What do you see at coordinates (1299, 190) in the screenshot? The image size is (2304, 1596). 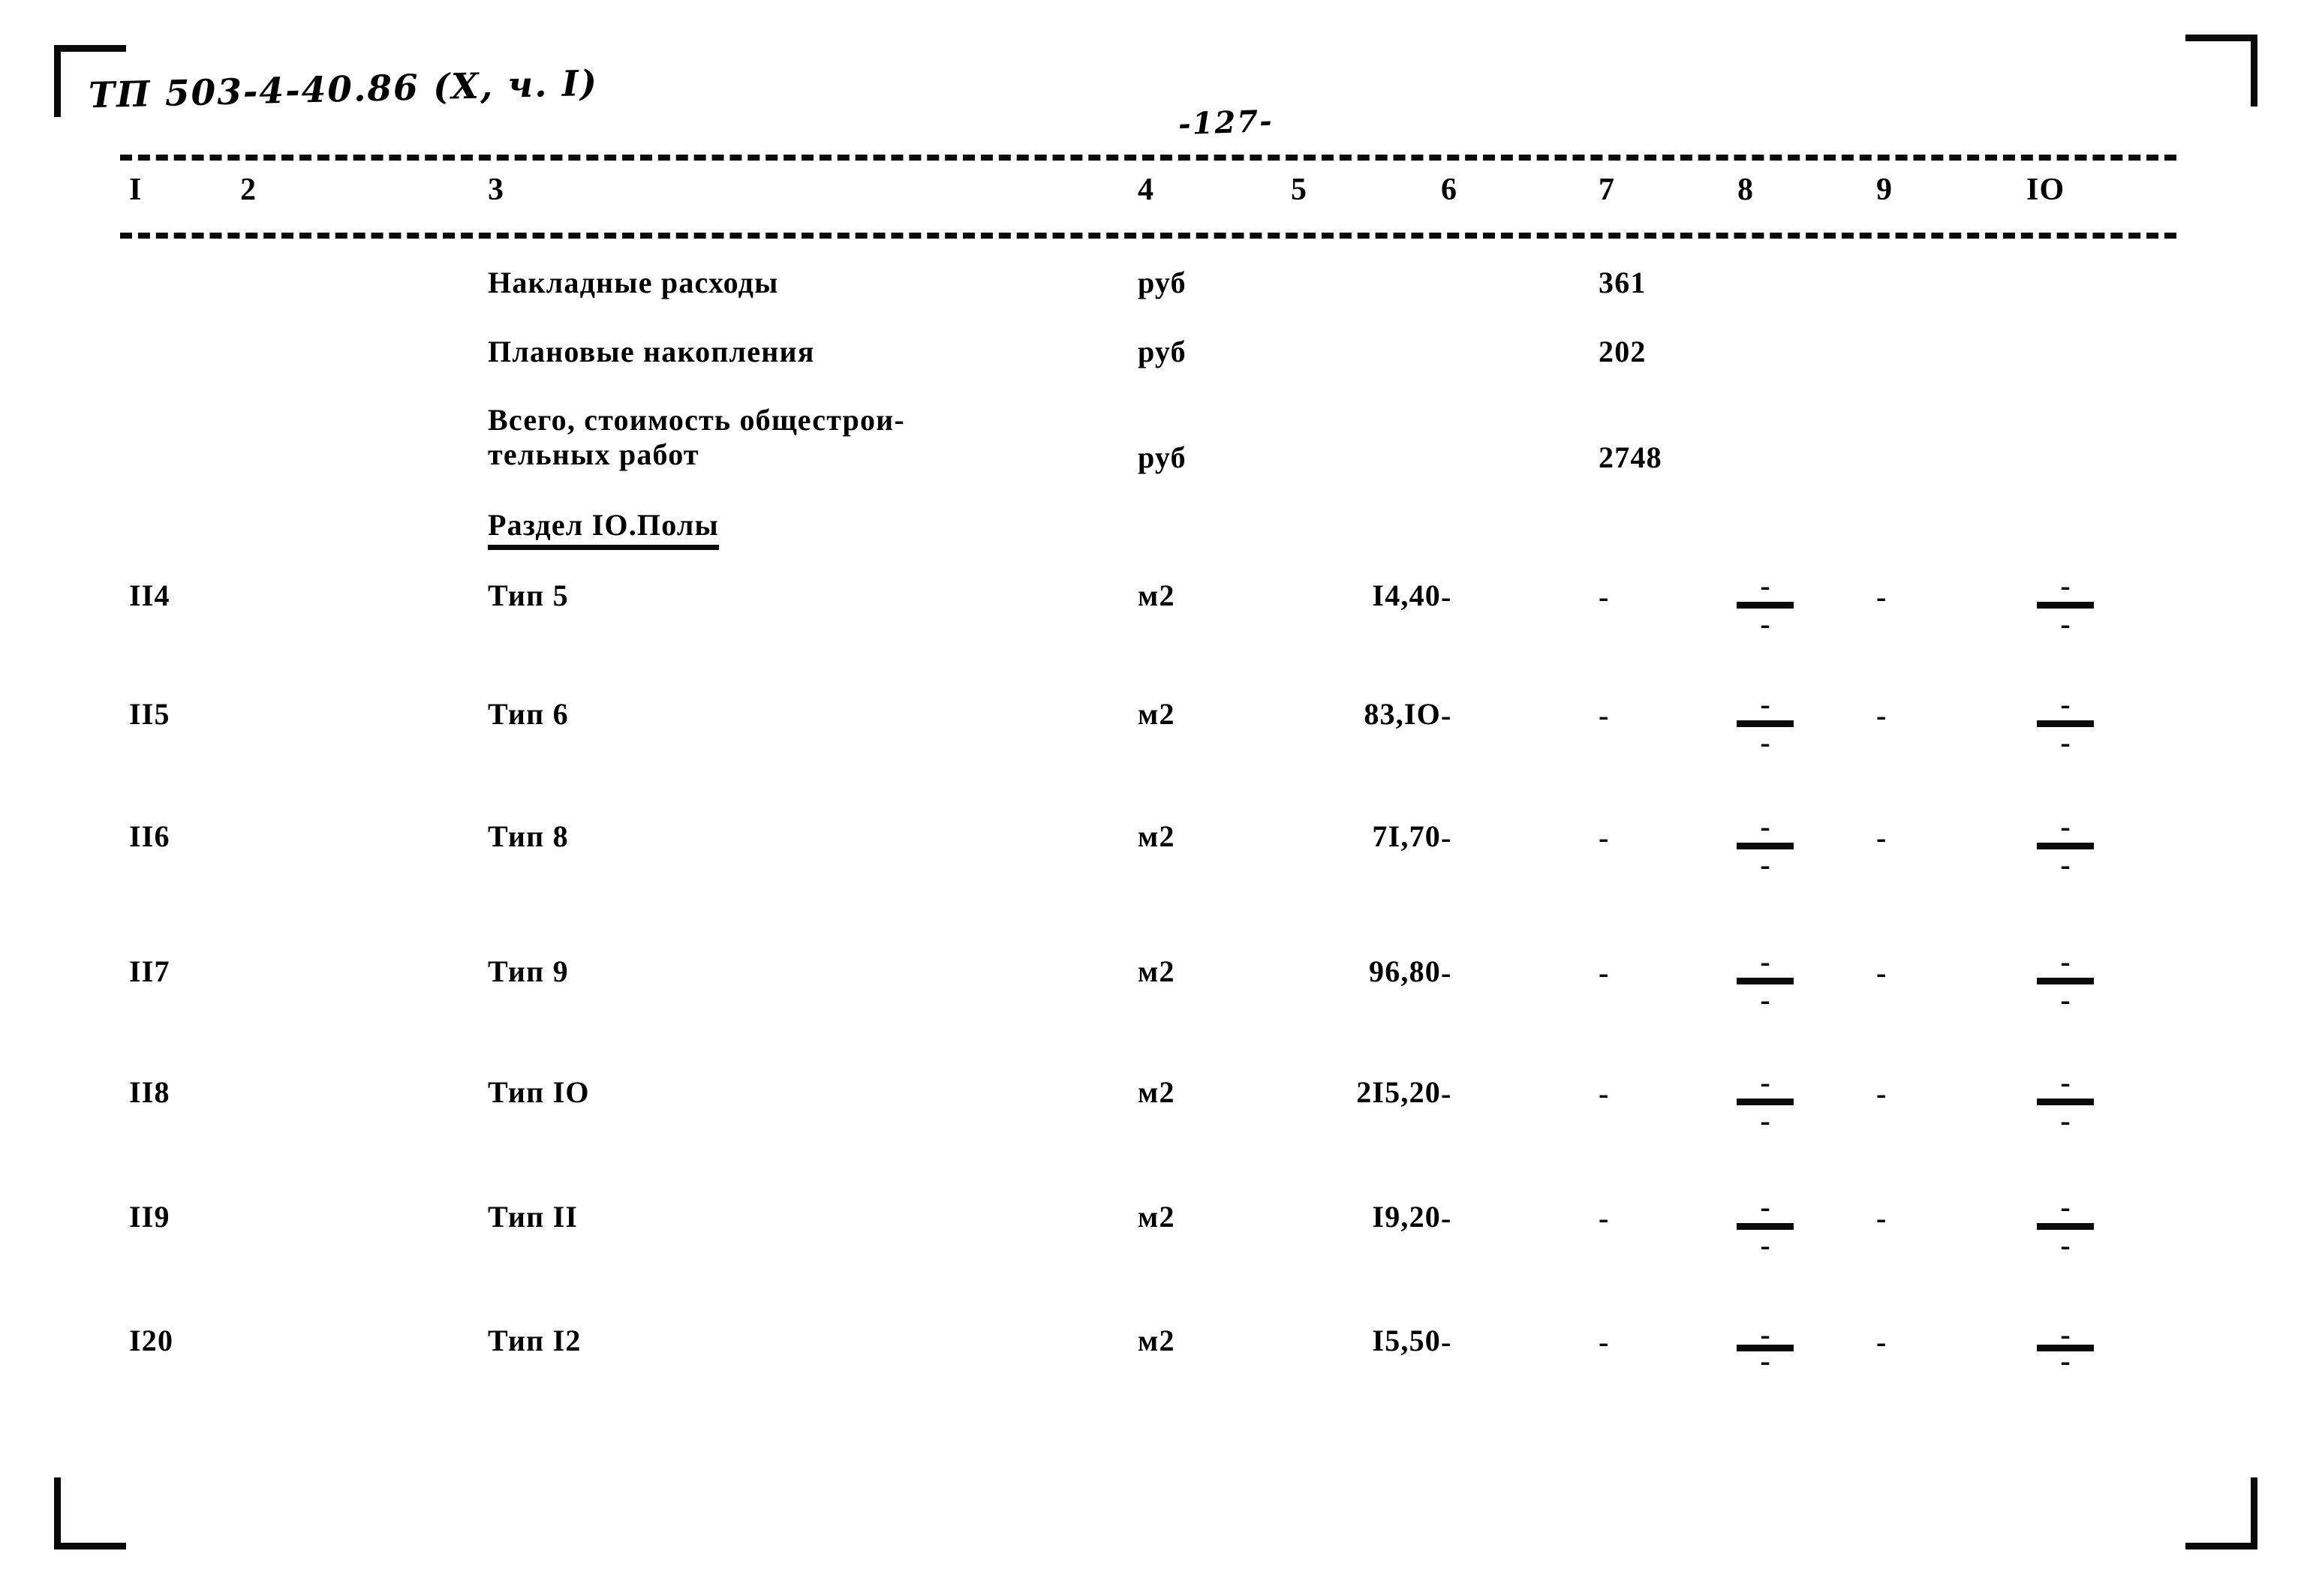 I see `column-header-5: 5` at bounding box center [1299, 190].